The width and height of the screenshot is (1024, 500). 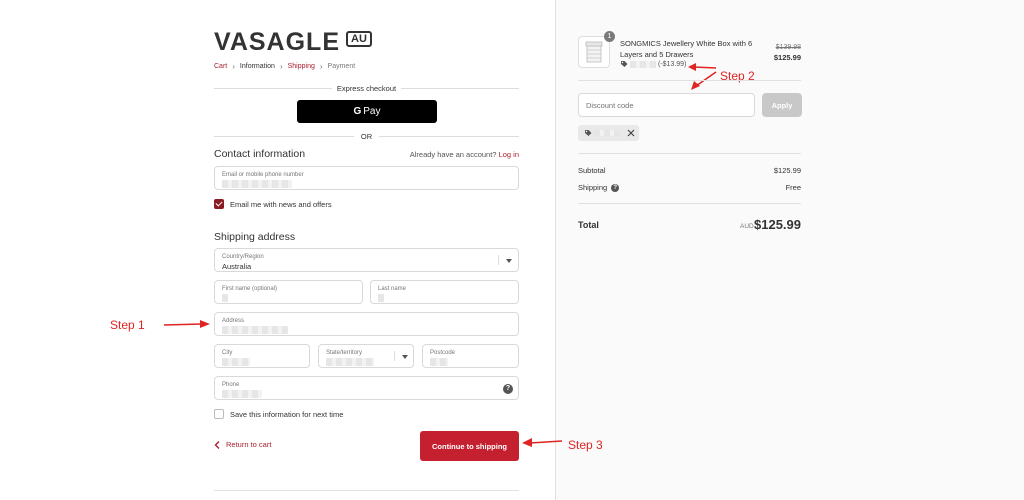 What do you see at coordinates (509, 154) in the screenshot?
I see `login-link: Log in` at bounding box center [509, 154].